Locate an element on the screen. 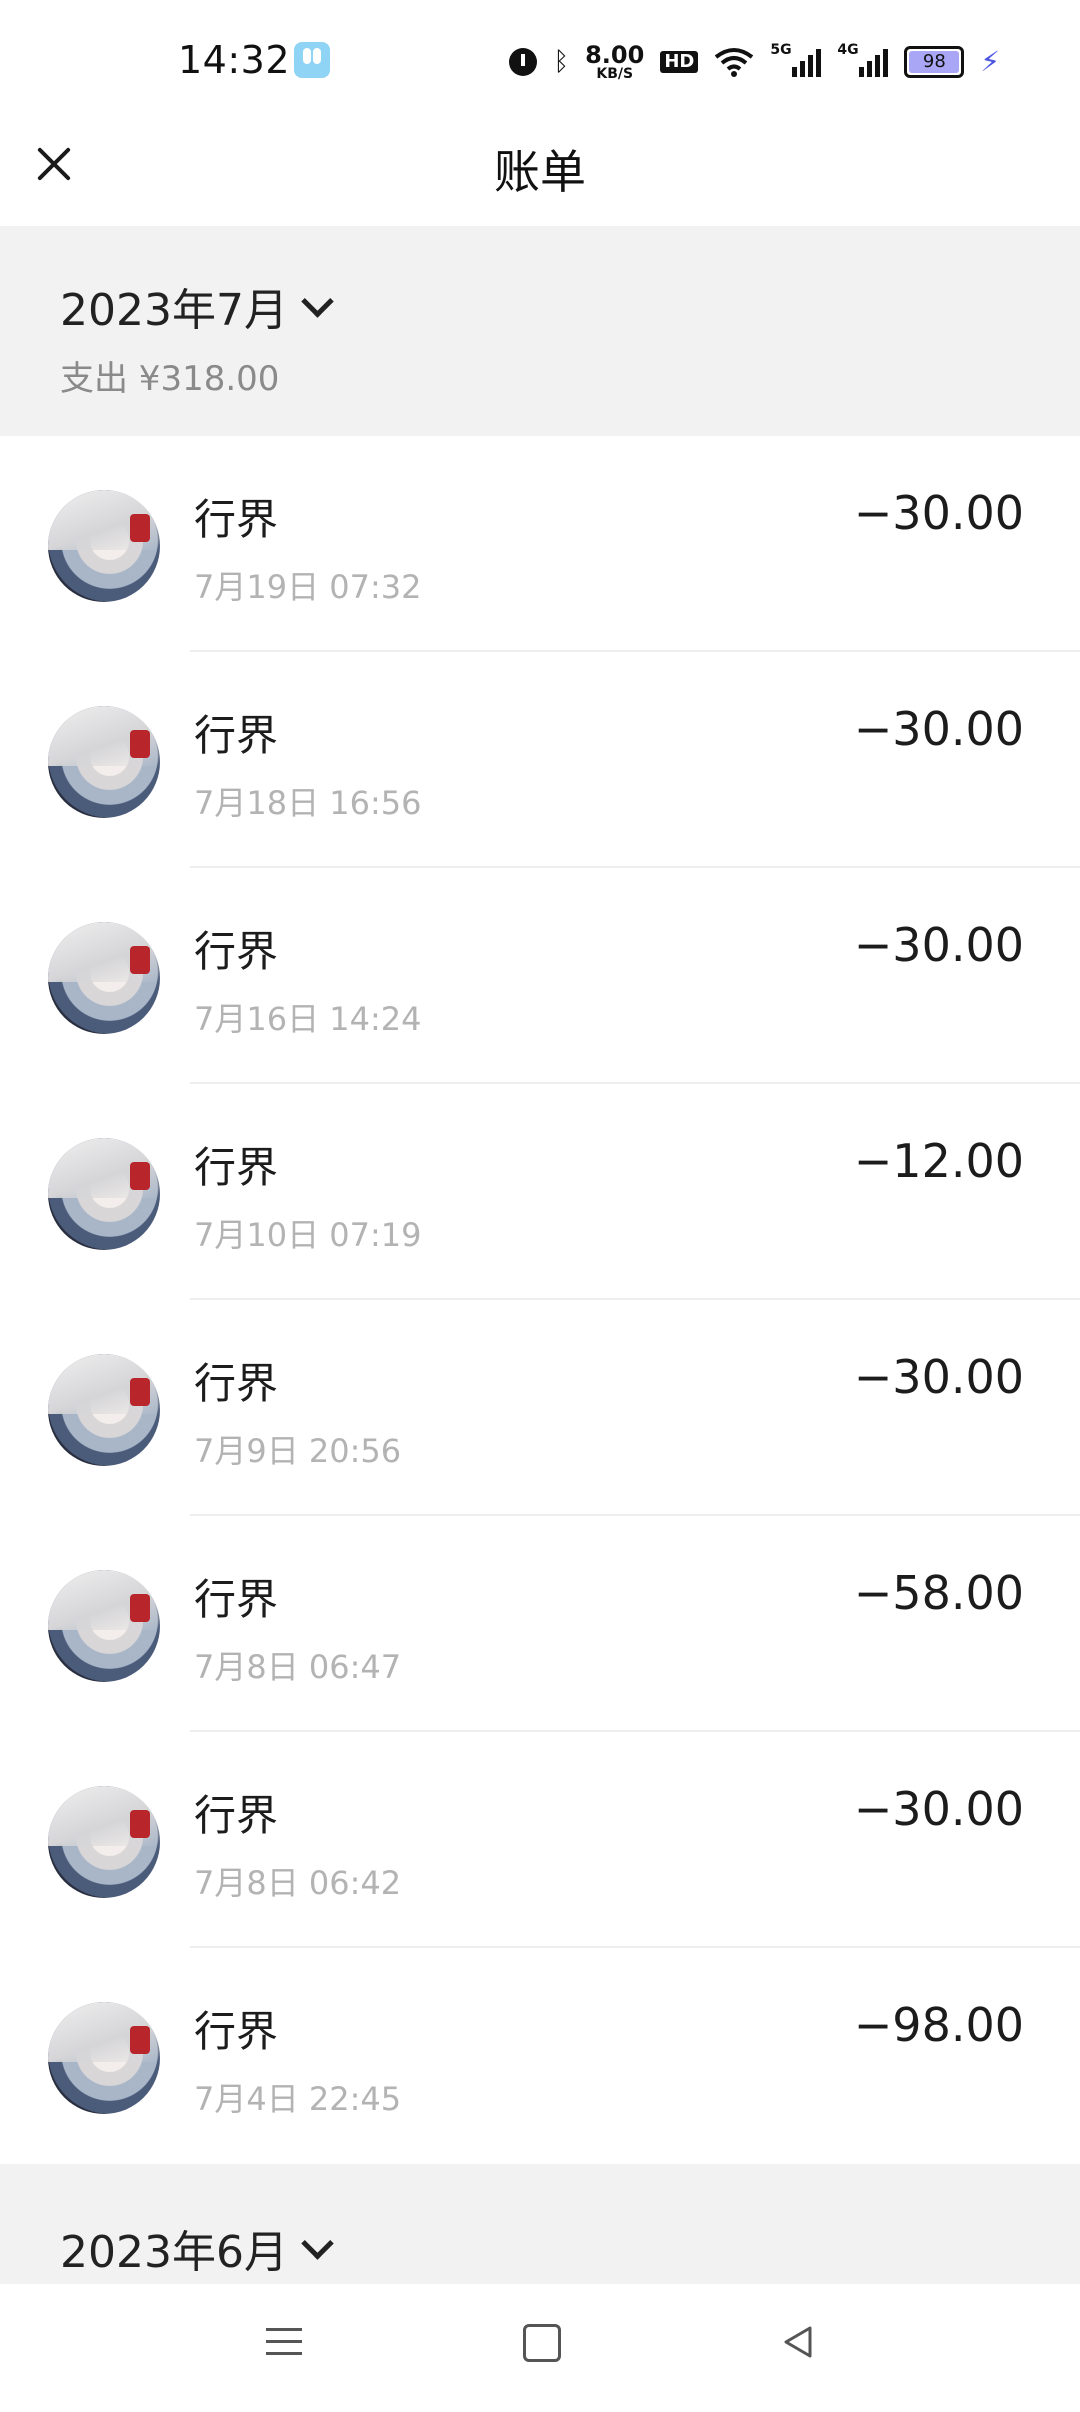 The image size is (1080, 2412). month-summary-june: 2023年6月 is located at coordinates (540, 2224).